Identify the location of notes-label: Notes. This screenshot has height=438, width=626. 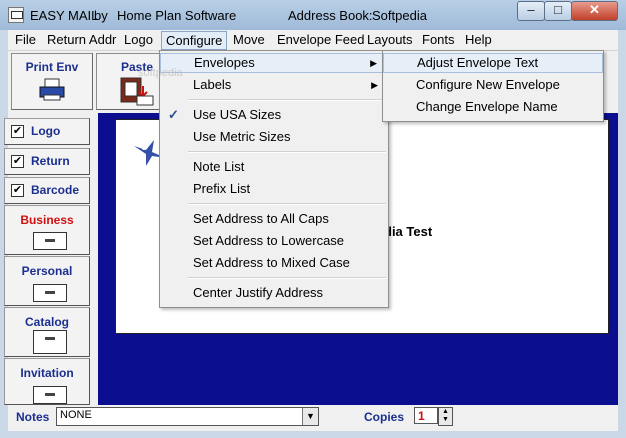
(33, 417).